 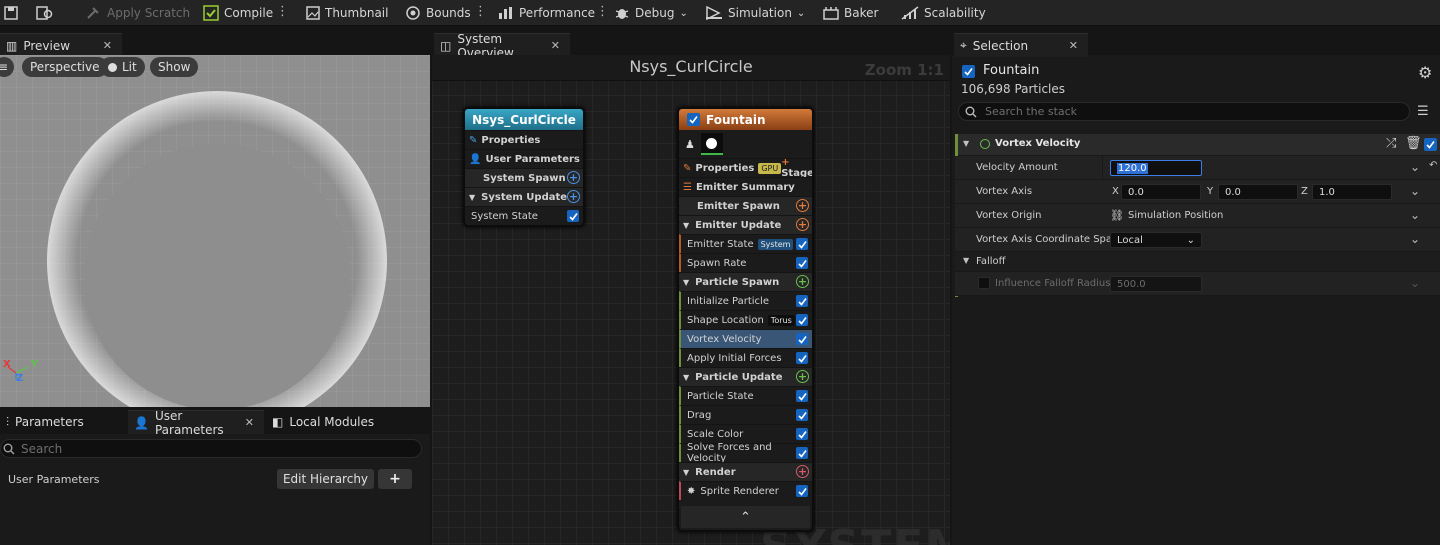 I want to click on parameters-search-input: Search, so click(x=211, y=448).